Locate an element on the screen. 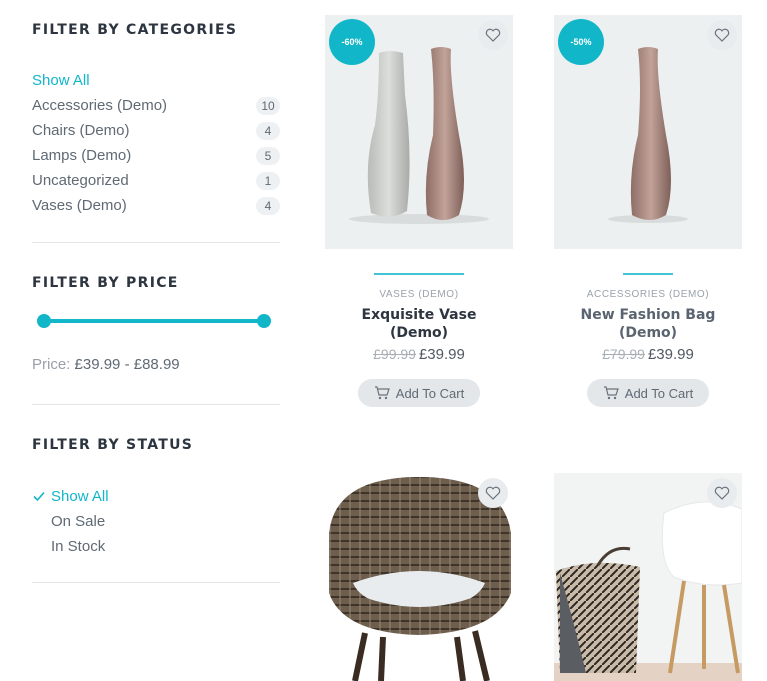 The height and width of the screenshot is (681, 767). category-label: Vases (Demo) is located at coordinates (79, 205).